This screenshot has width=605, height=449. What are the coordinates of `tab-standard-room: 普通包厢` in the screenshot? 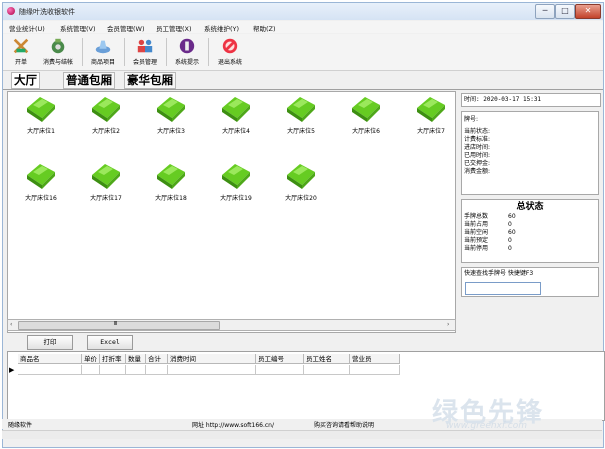 It's located at (89, 80).